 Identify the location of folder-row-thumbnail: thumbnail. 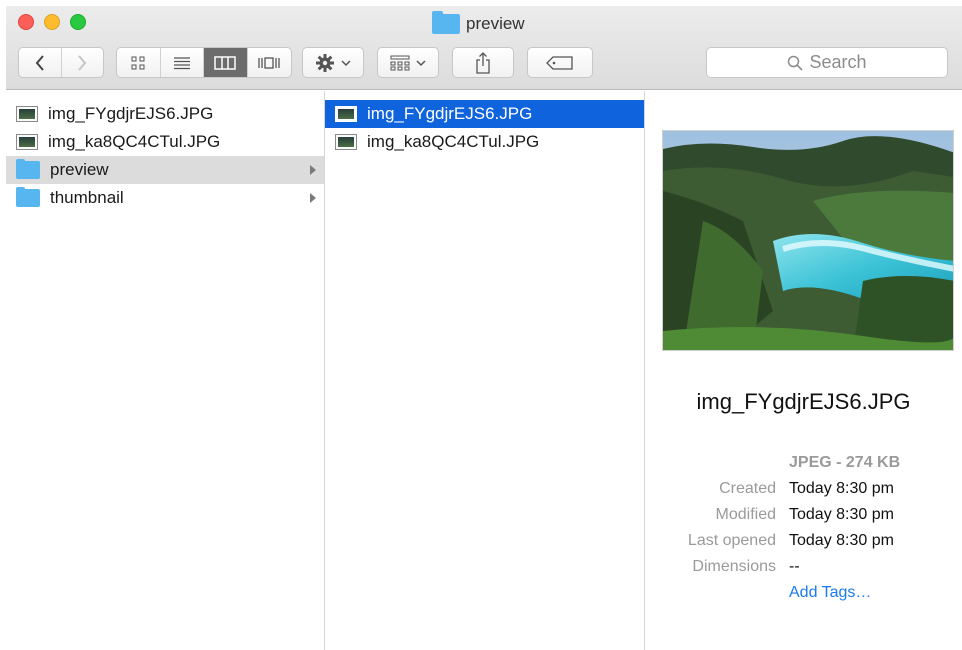
(165, 198).